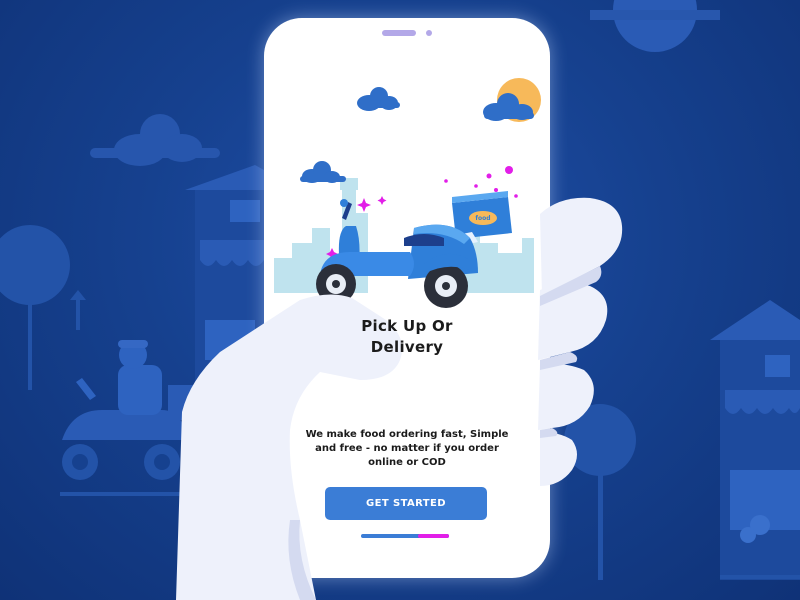 The width and height of the screenshot is (800, 600). Describe the element at coordinates (405, 536) in the screenshot. I see `onboarding-progress` at that location.